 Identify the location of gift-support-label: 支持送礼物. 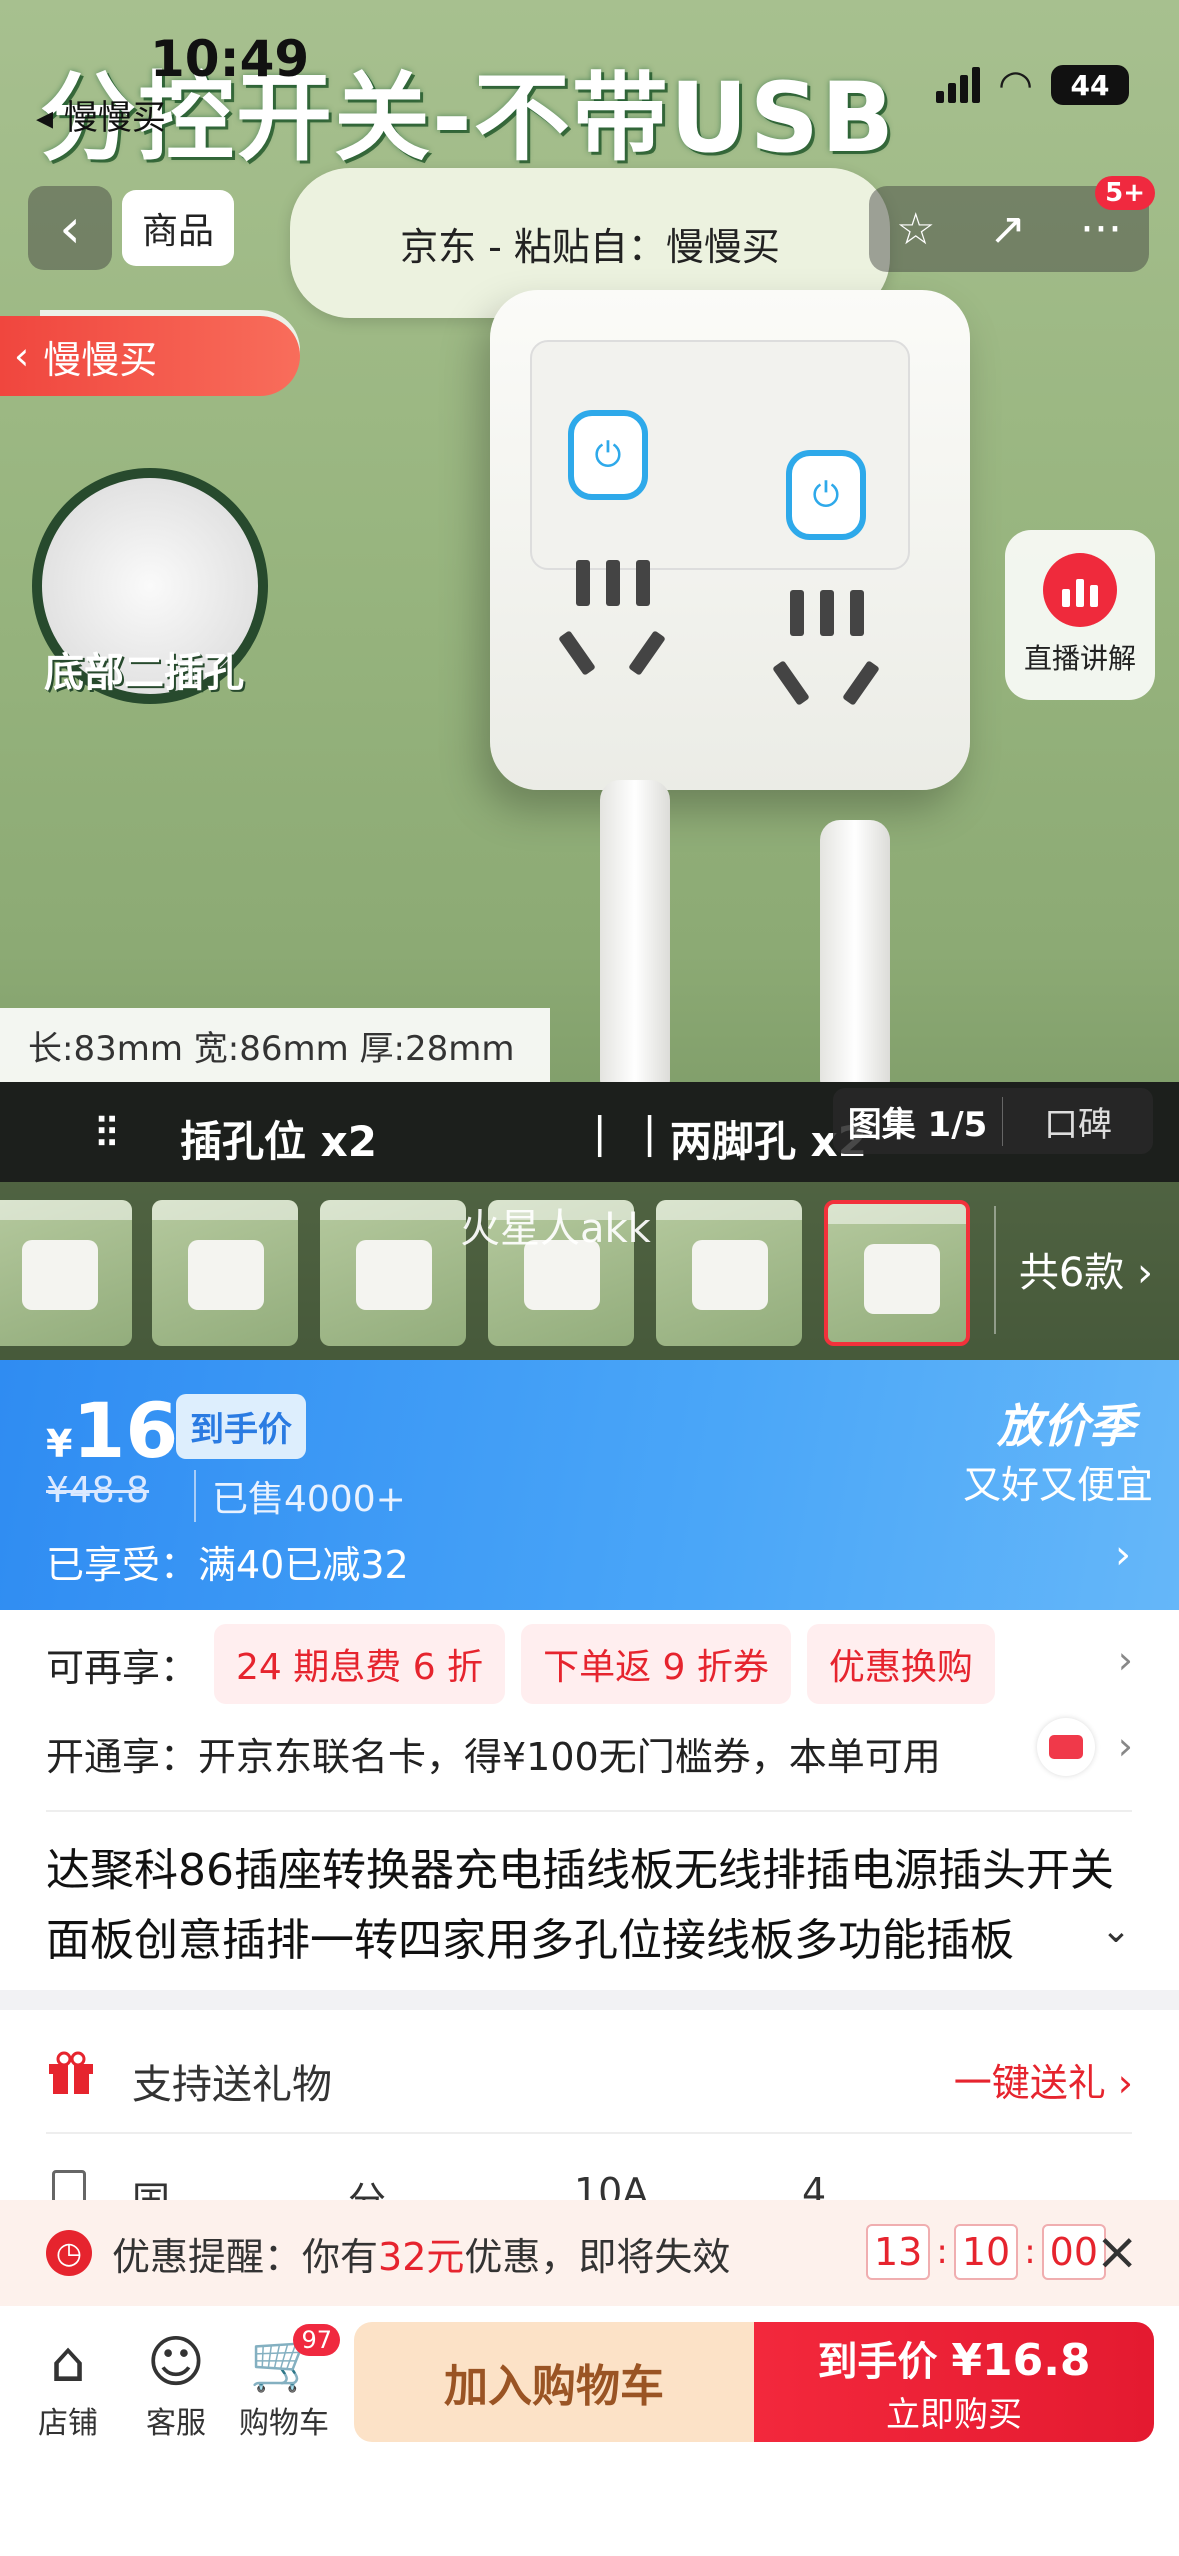
(232, 2085).